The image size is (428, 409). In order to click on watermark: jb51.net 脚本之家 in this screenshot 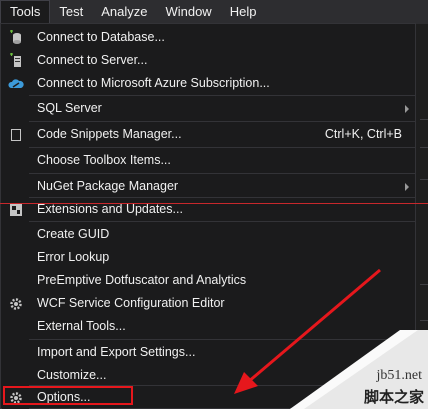, I will do `click(359, 369)`.